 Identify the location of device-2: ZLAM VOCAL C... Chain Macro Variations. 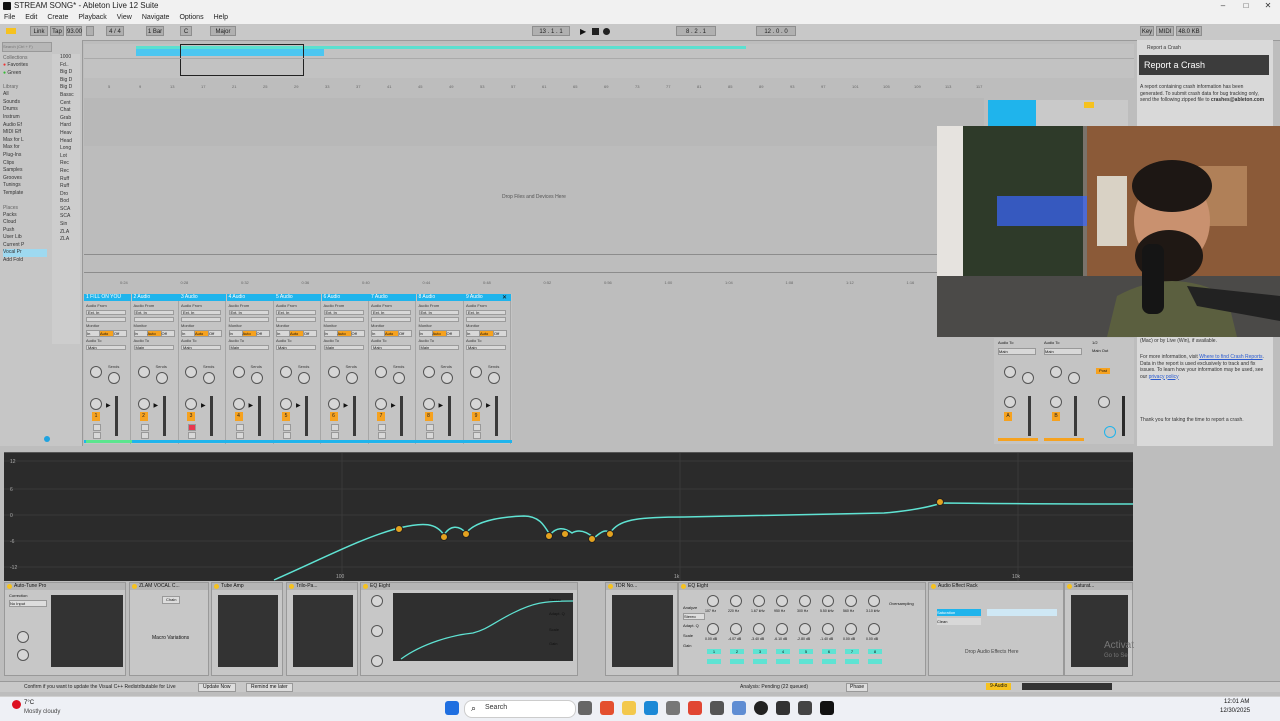
(169, 629).